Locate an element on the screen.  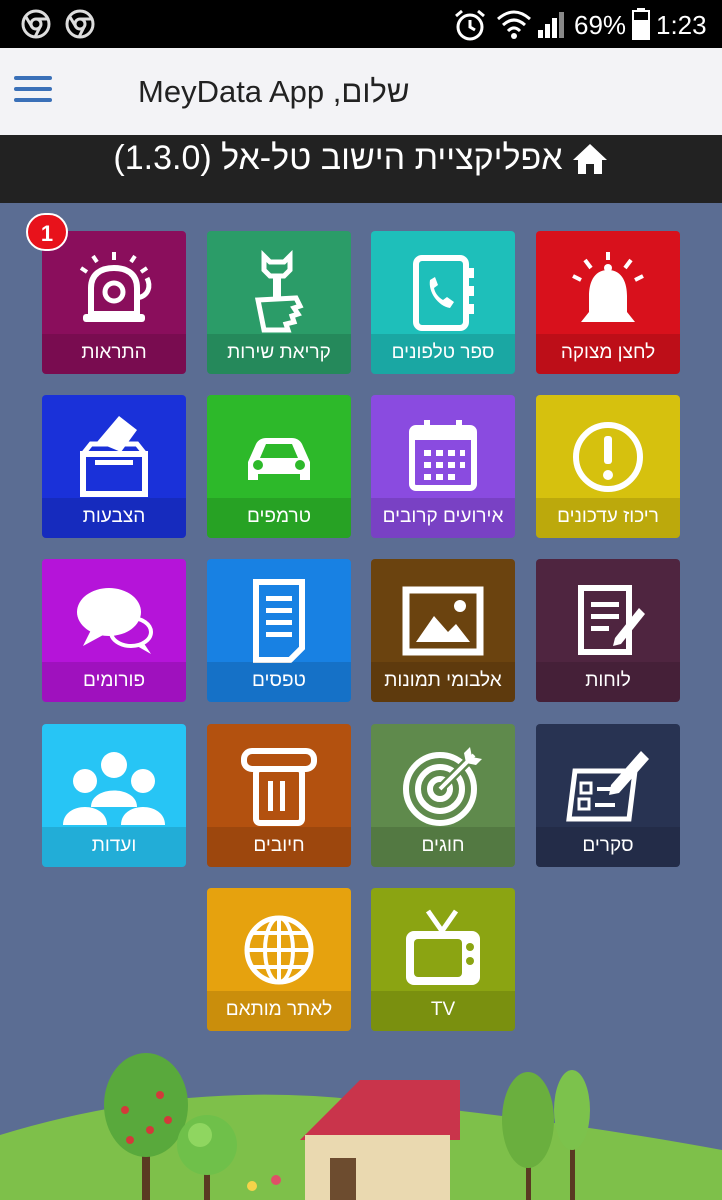
tv-icon is located at coordinates (443, 947).